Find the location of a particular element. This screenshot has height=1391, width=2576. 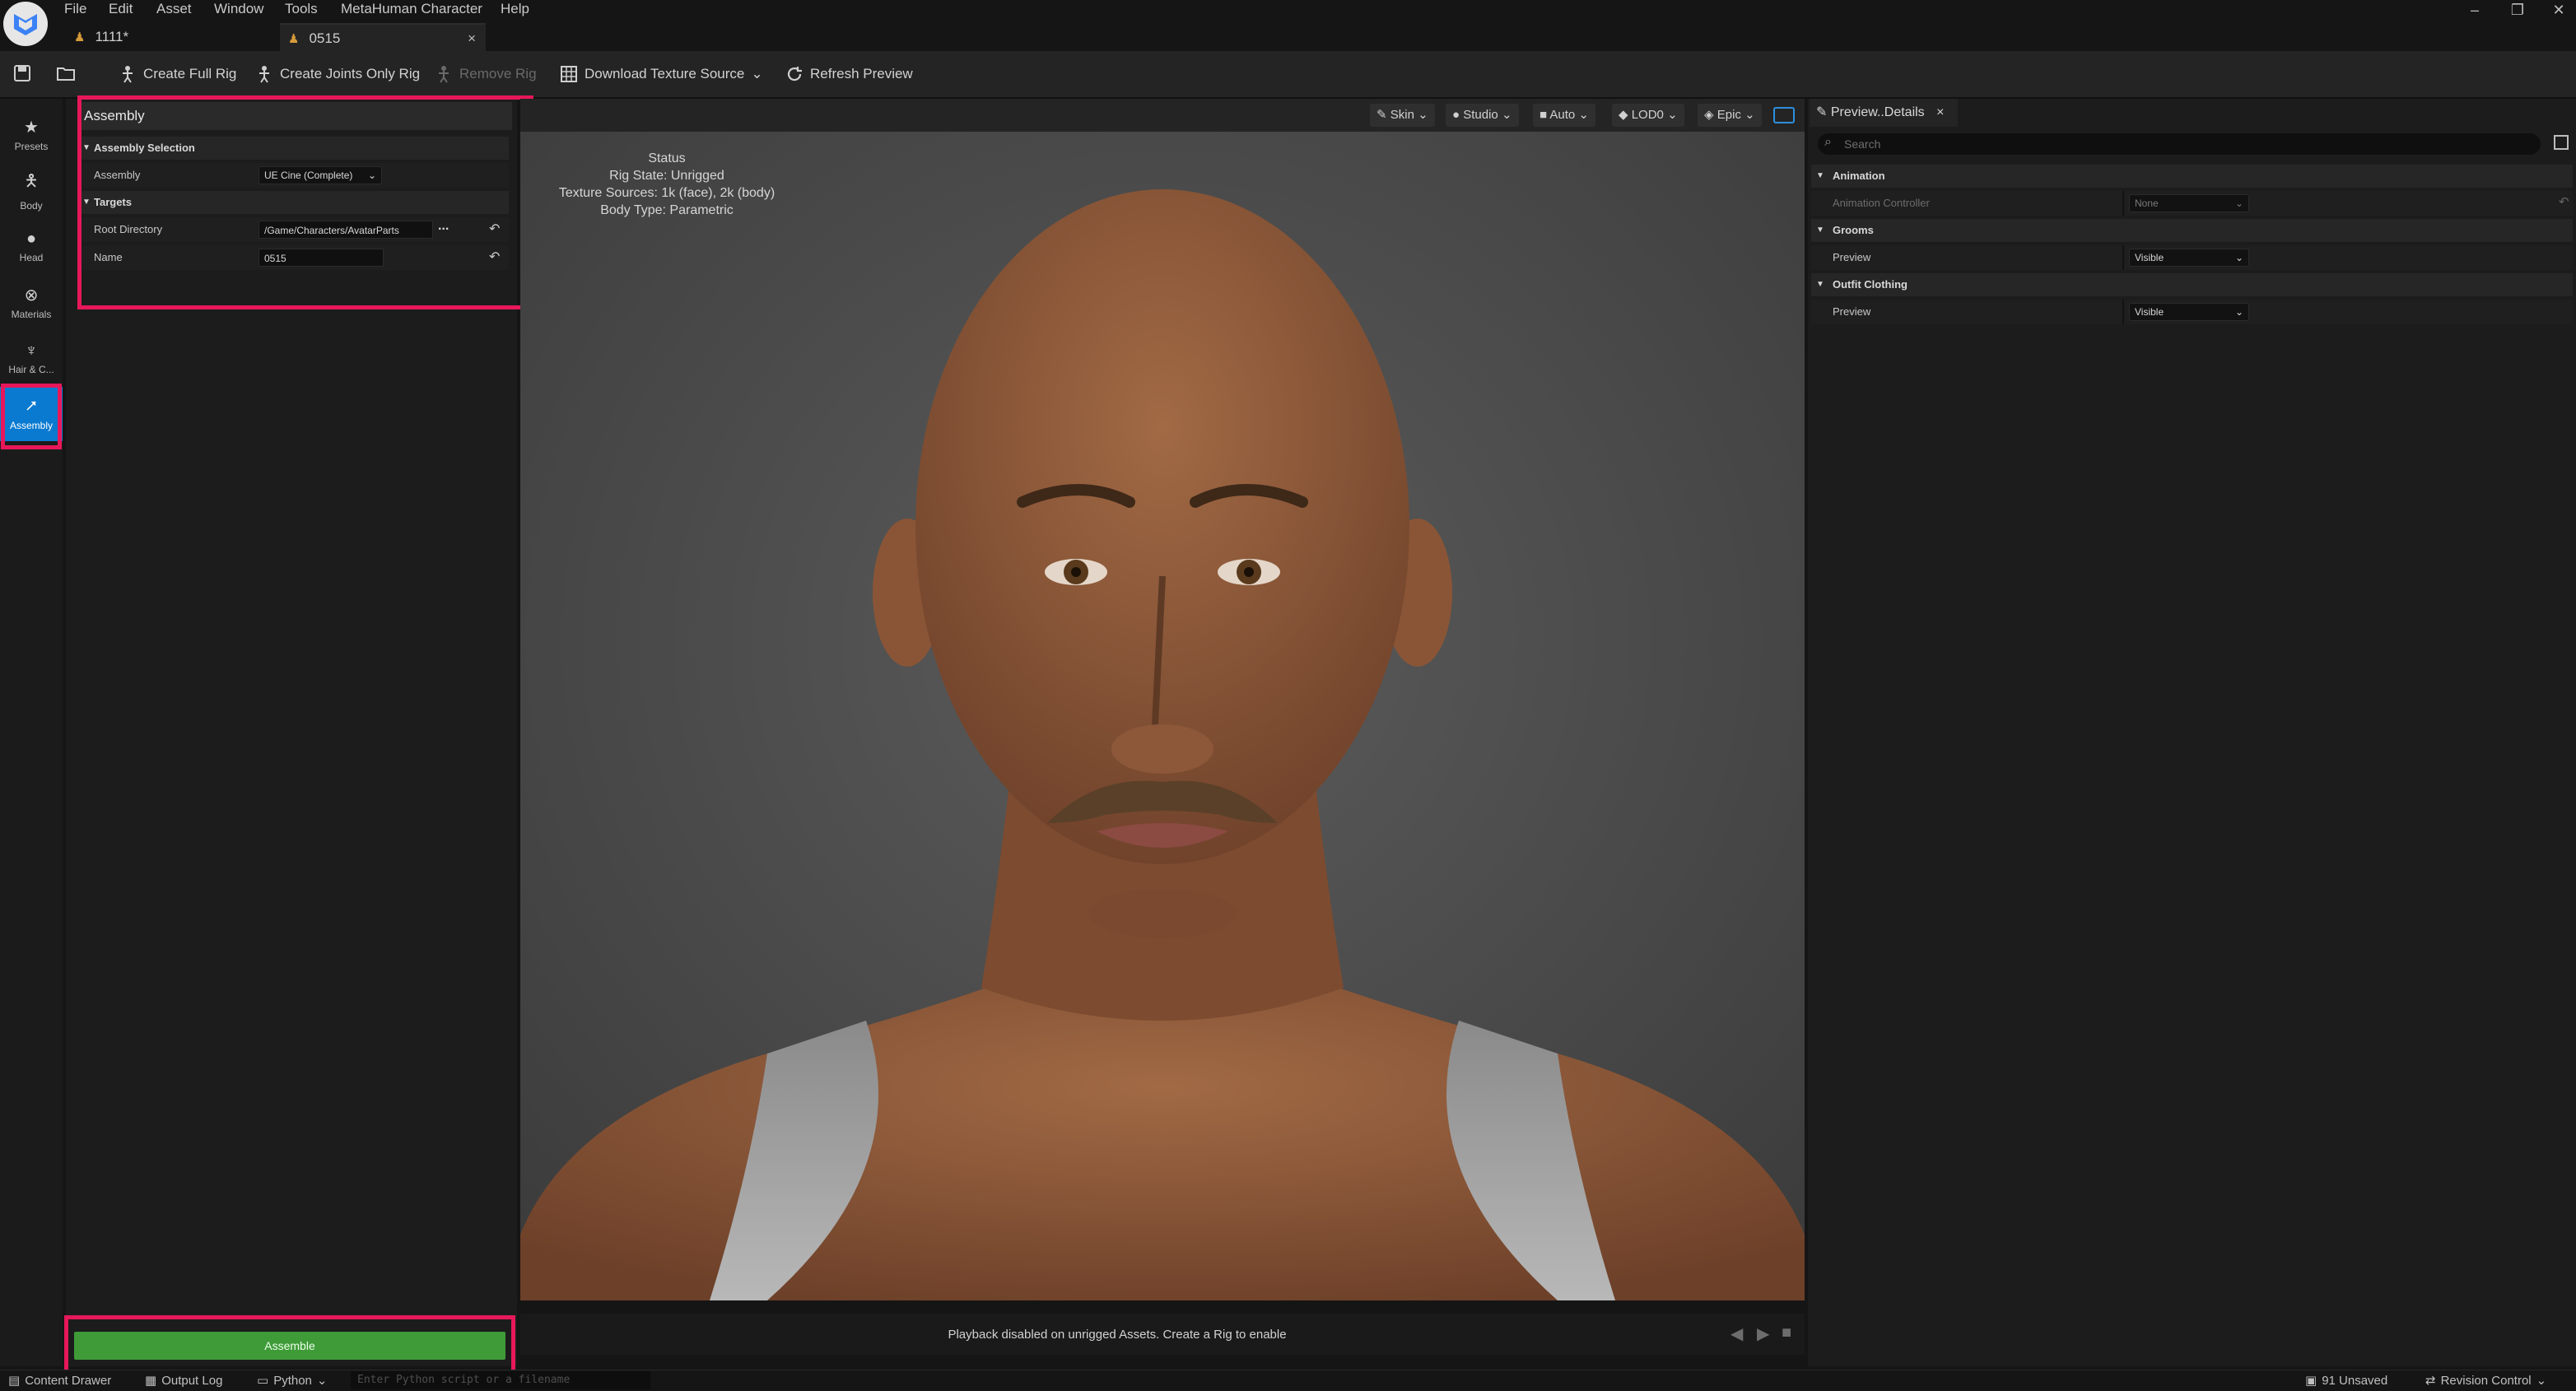

menu-help: Help is located at coordinates (515, 9).